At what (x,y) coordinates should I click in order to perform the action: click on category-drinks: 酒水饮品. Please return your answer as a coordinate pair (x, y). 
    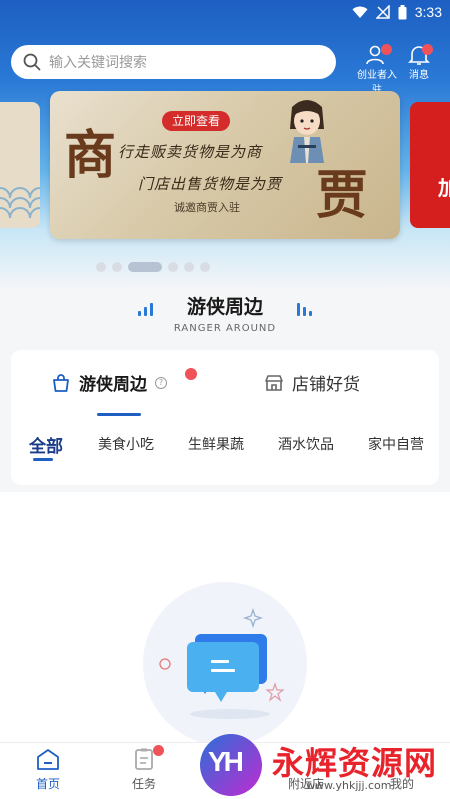
    Looking at the image, I should click on (306, 444).